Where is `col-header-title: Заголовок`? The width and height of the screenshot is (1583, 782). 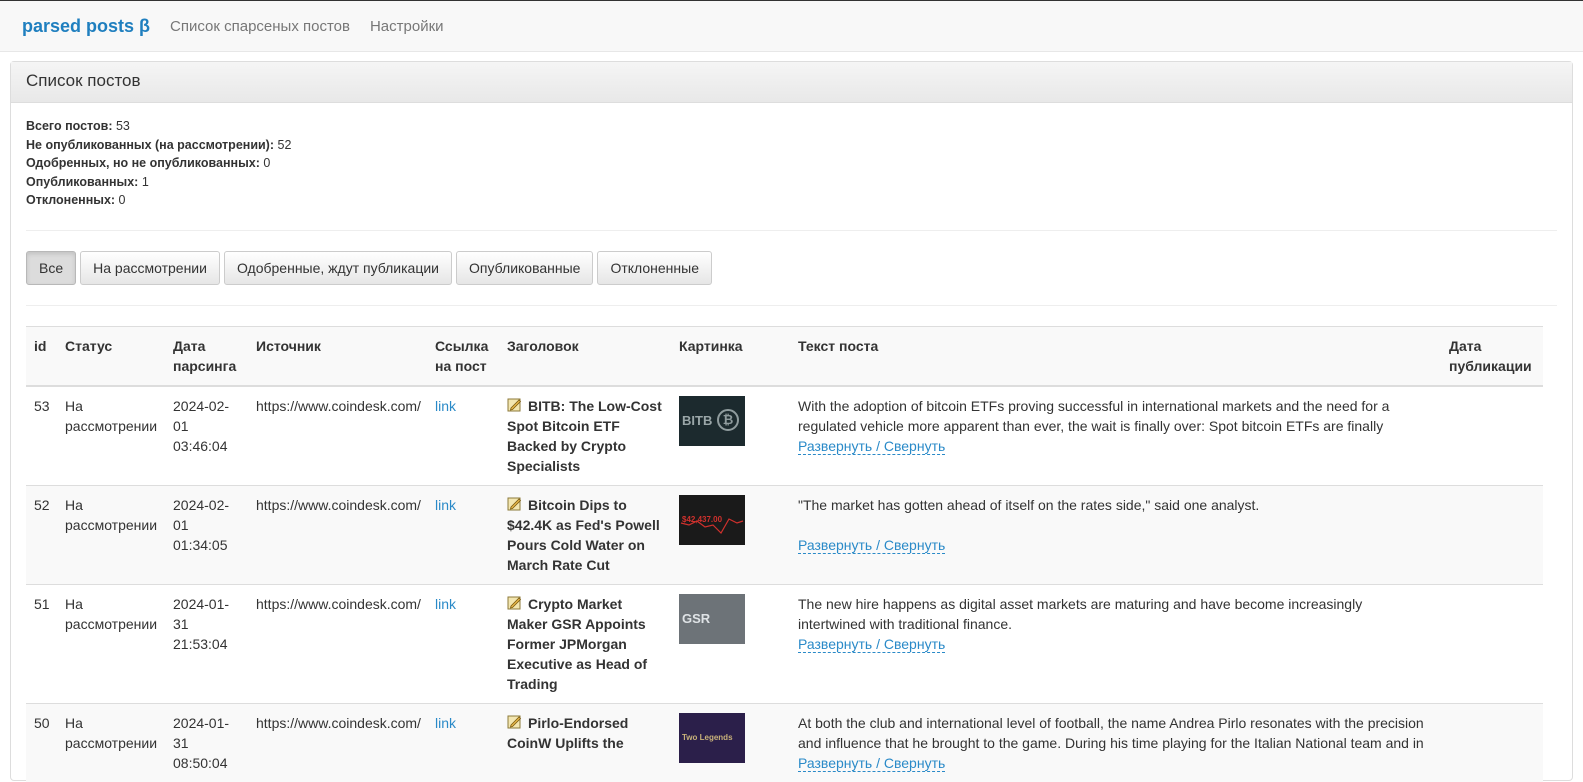 col-header-title: Заголовок is located at coordinates (585, 356).